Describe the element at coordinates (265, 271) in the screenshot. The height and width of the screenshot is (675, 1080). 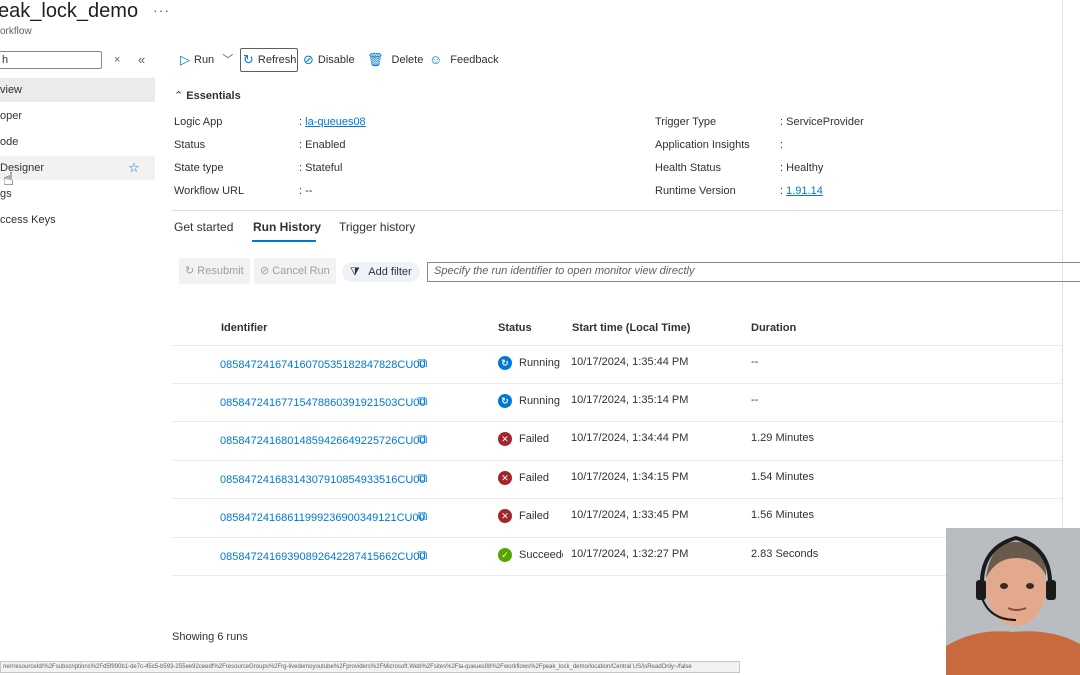
I see `cancel-icon: ⊘` at that location.